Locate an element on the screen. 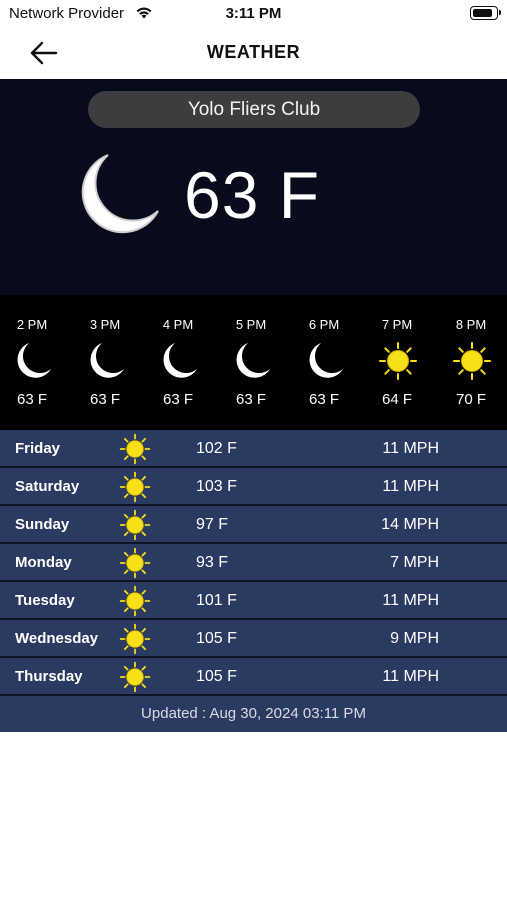  day-wind: 9 MPH is located at coordinates (414, 638).